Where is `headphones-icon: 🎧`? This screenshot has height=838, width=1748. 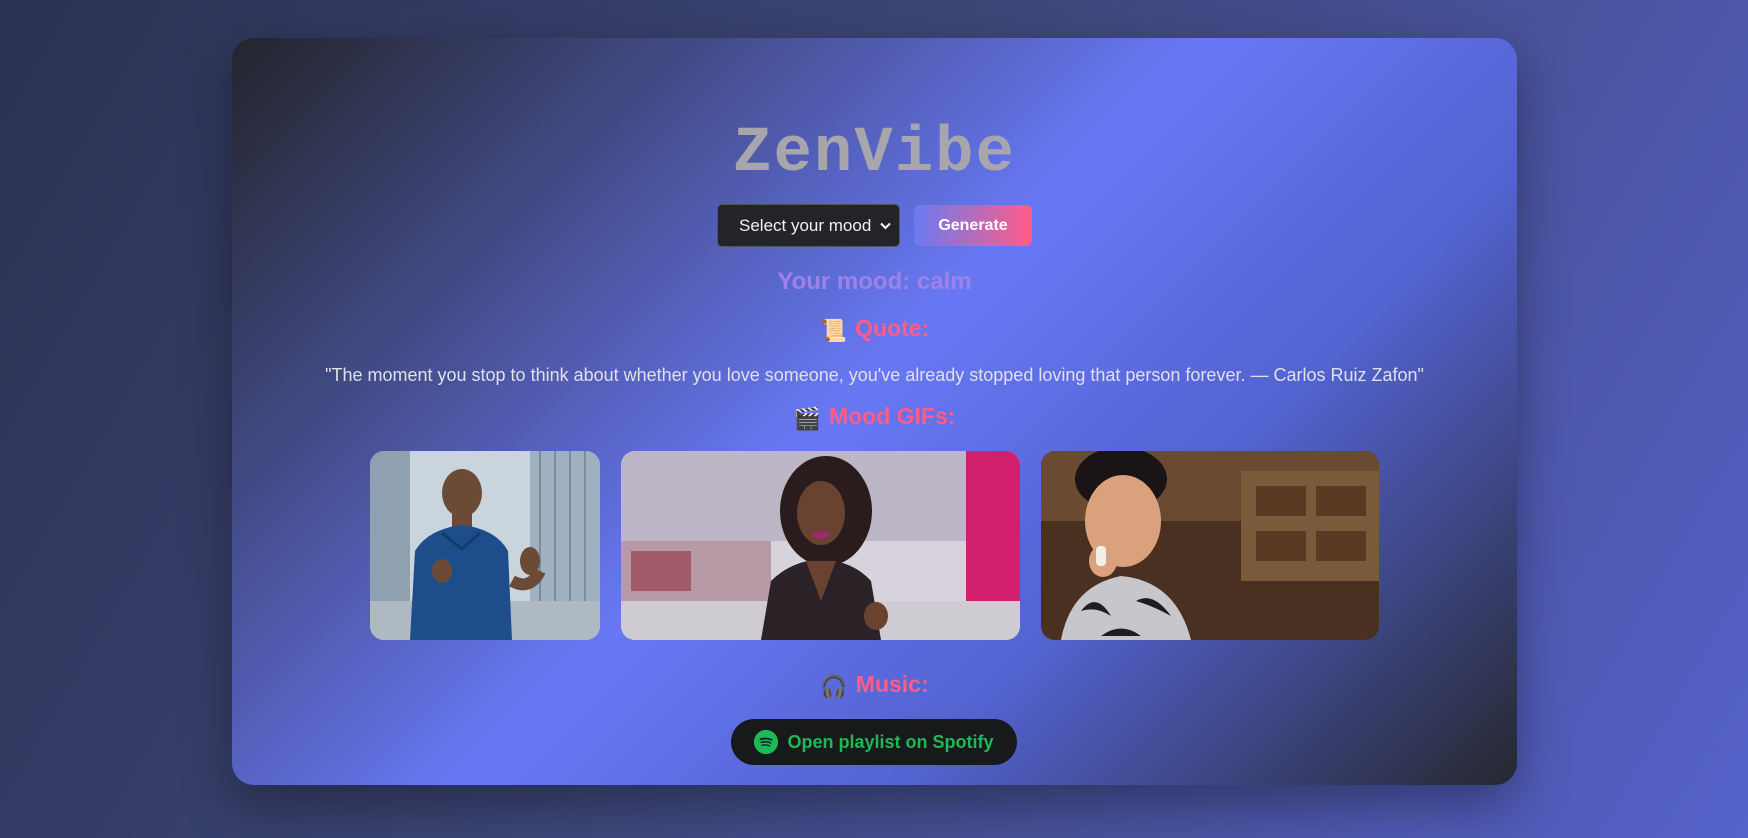 headphones-icon: 🎧 is located at coordinates (834, 686).